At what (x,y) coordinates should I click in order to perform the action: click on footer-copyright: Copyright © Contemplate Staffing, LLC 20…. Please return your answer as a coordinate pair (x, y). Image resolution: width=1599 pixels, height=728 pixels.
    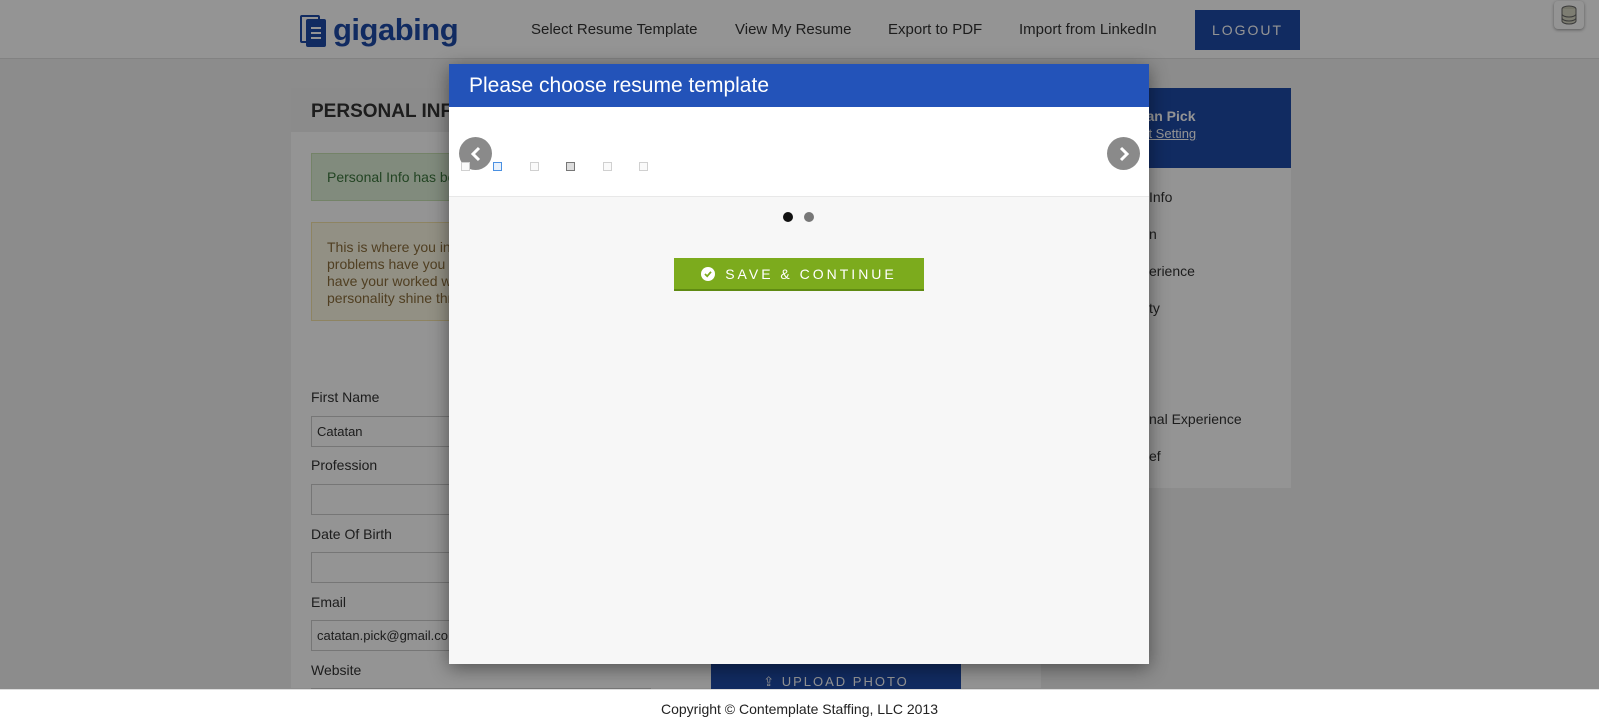
    Looking at the image, I should click on (799, 708).